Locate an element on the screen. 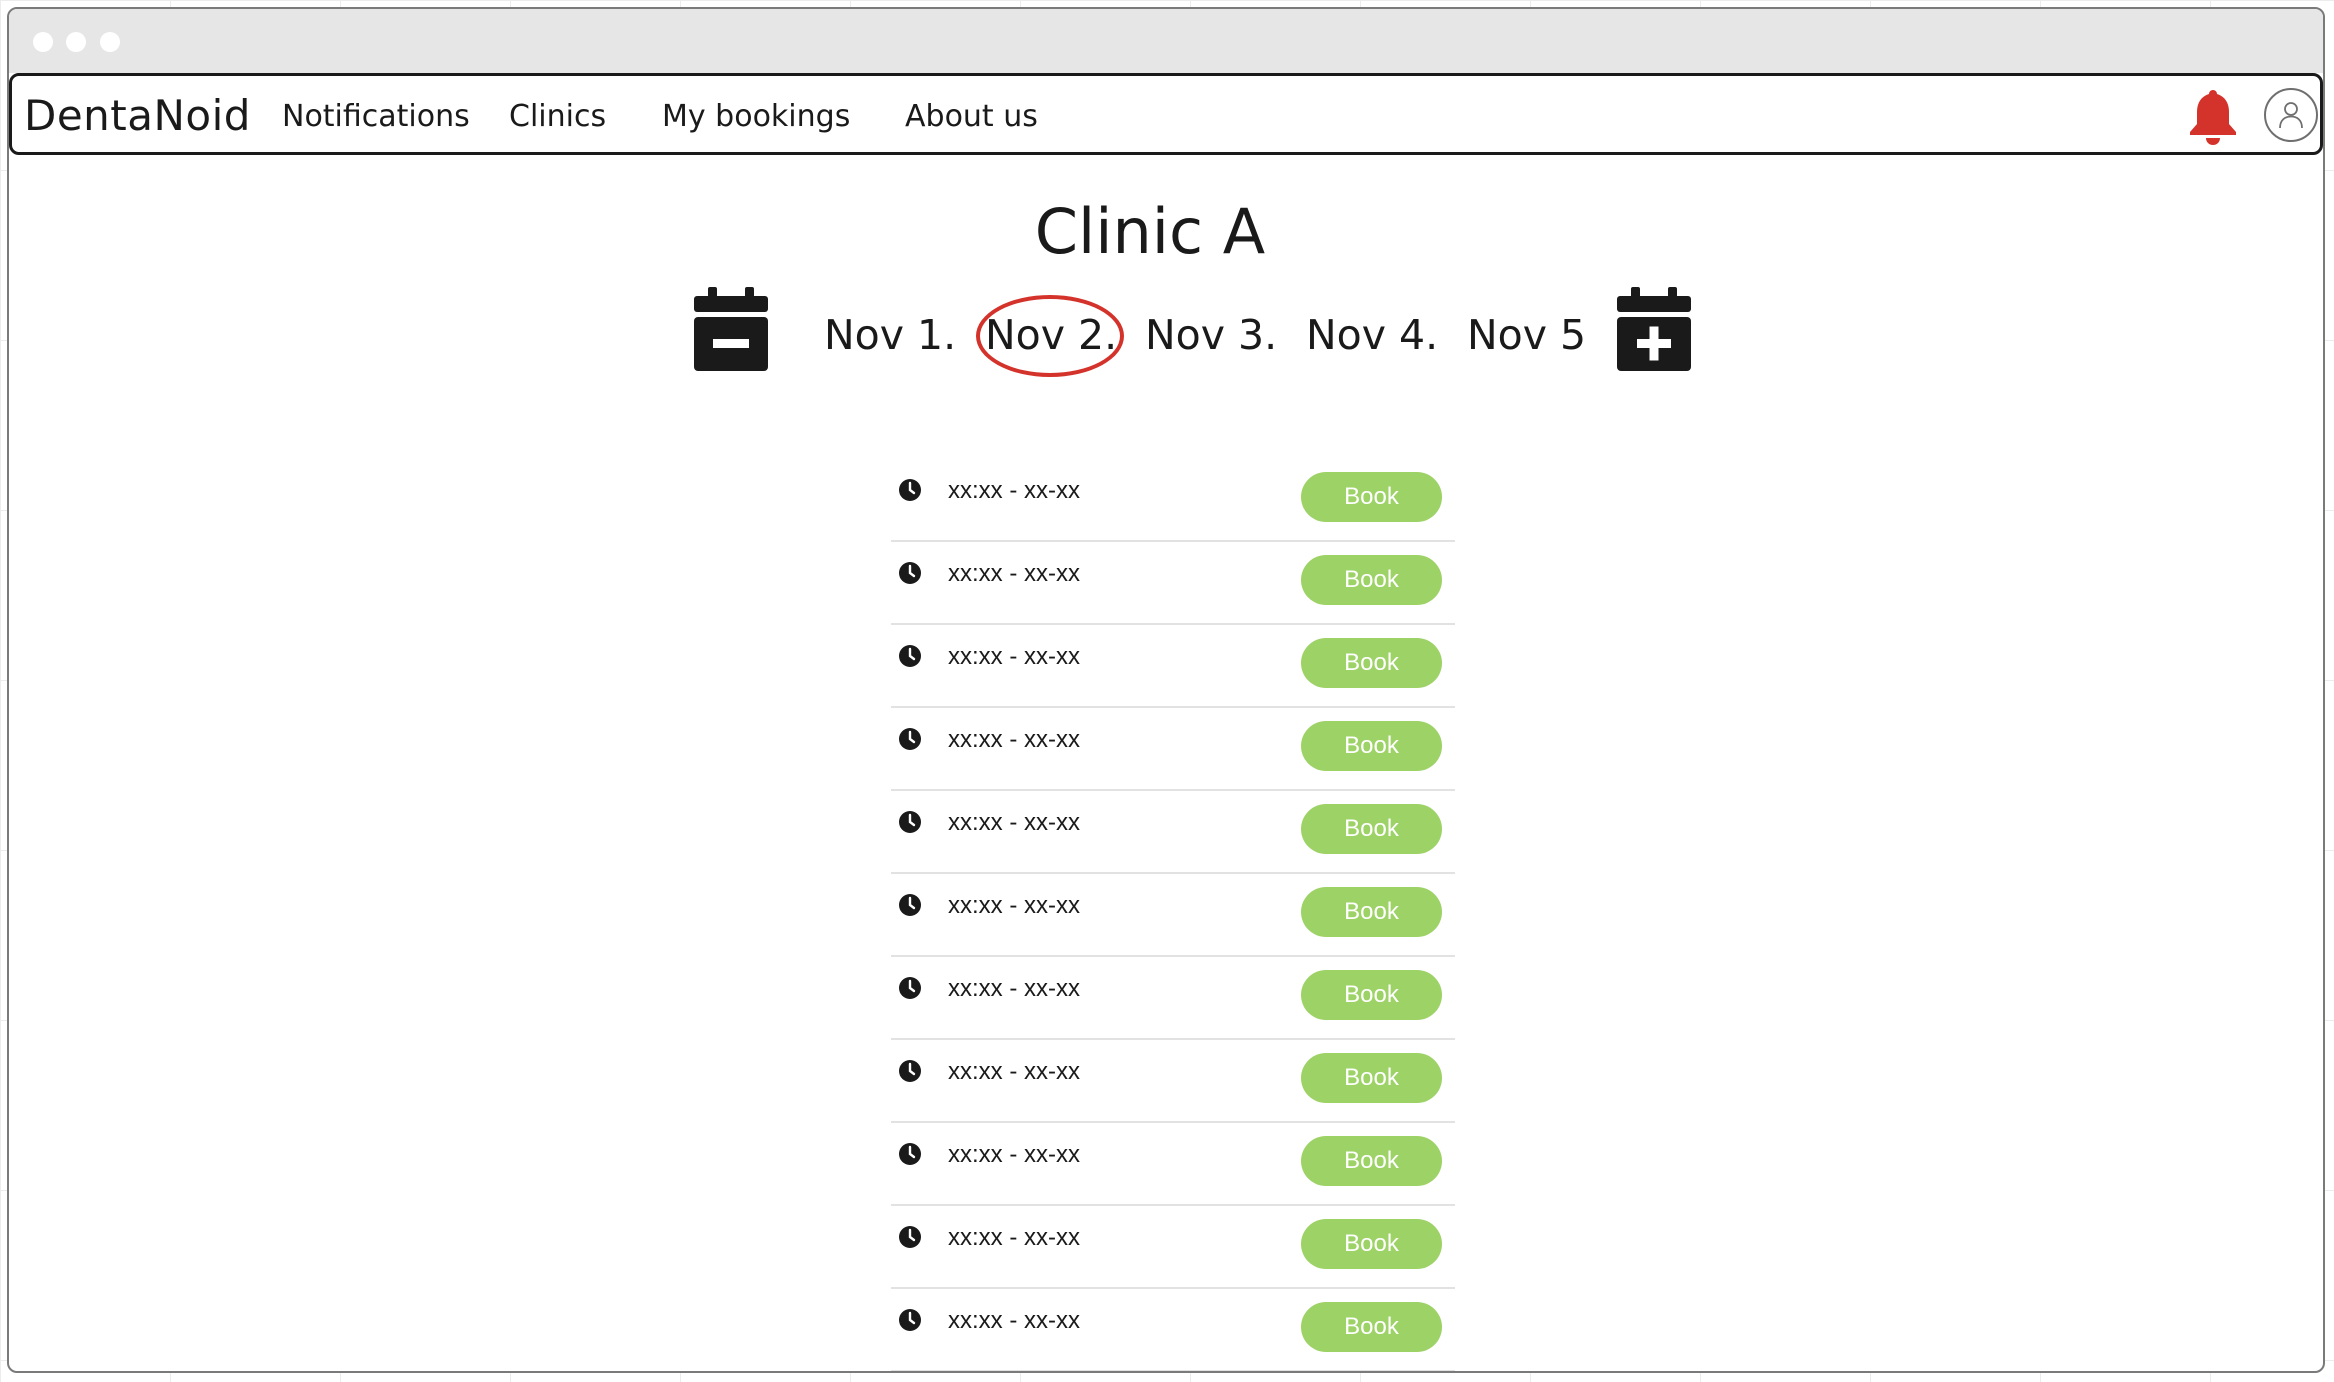 The image size is (2334, 1382). profile-avatar is located at coordinates (2291, 115).